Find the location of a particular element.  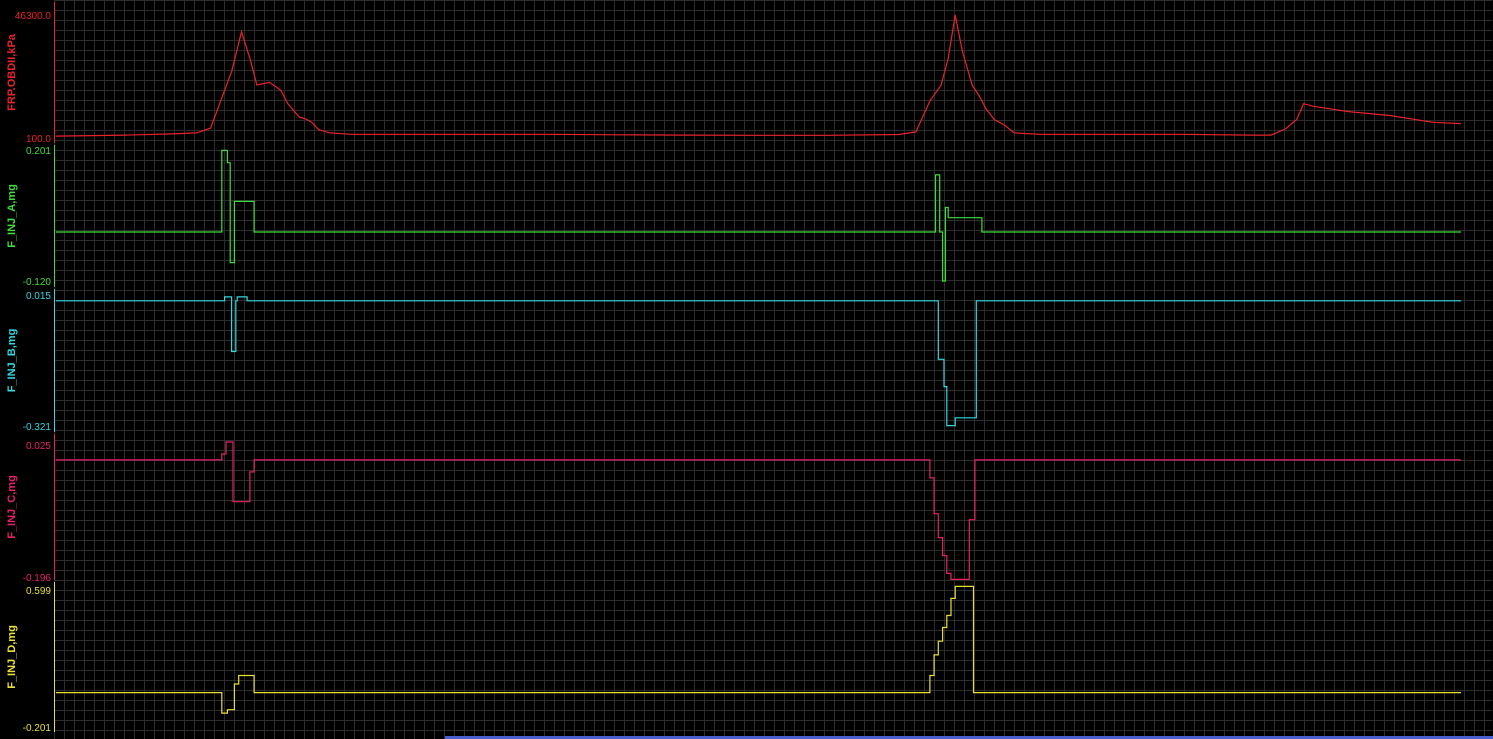

y-min-label: -0.321 is located at coordinates (37, 427).